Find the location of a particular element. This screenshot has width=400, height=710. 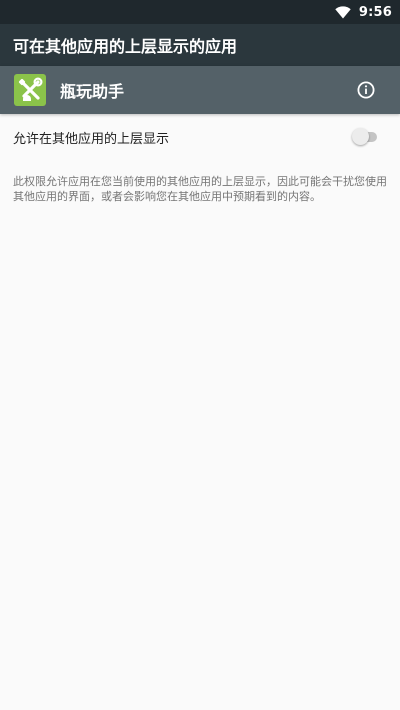

app-icon is located at coordinates (30, 90).